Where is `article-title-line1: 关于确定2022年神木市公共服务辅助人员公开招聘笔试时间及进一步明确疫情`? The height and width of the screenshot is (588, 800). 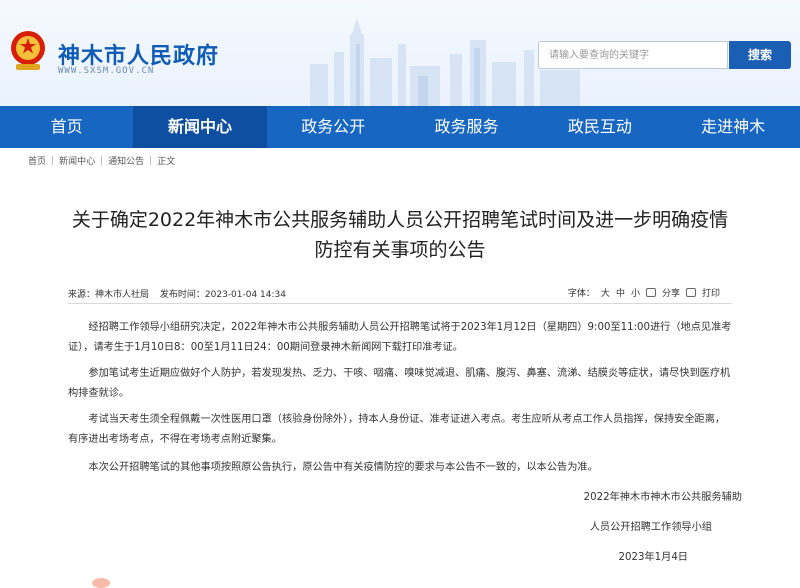 article-title-line1: 关于确定2022年神木市公共服务辅助人员公开招聘笔试时间及进一步明确疫情 is located at coordinates (400, 220).